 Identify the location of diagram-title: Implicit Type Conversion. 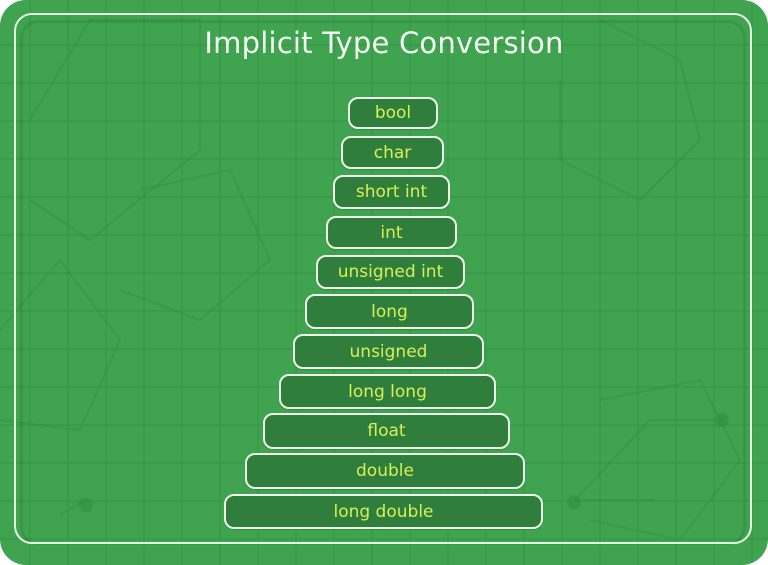
(384, 43).